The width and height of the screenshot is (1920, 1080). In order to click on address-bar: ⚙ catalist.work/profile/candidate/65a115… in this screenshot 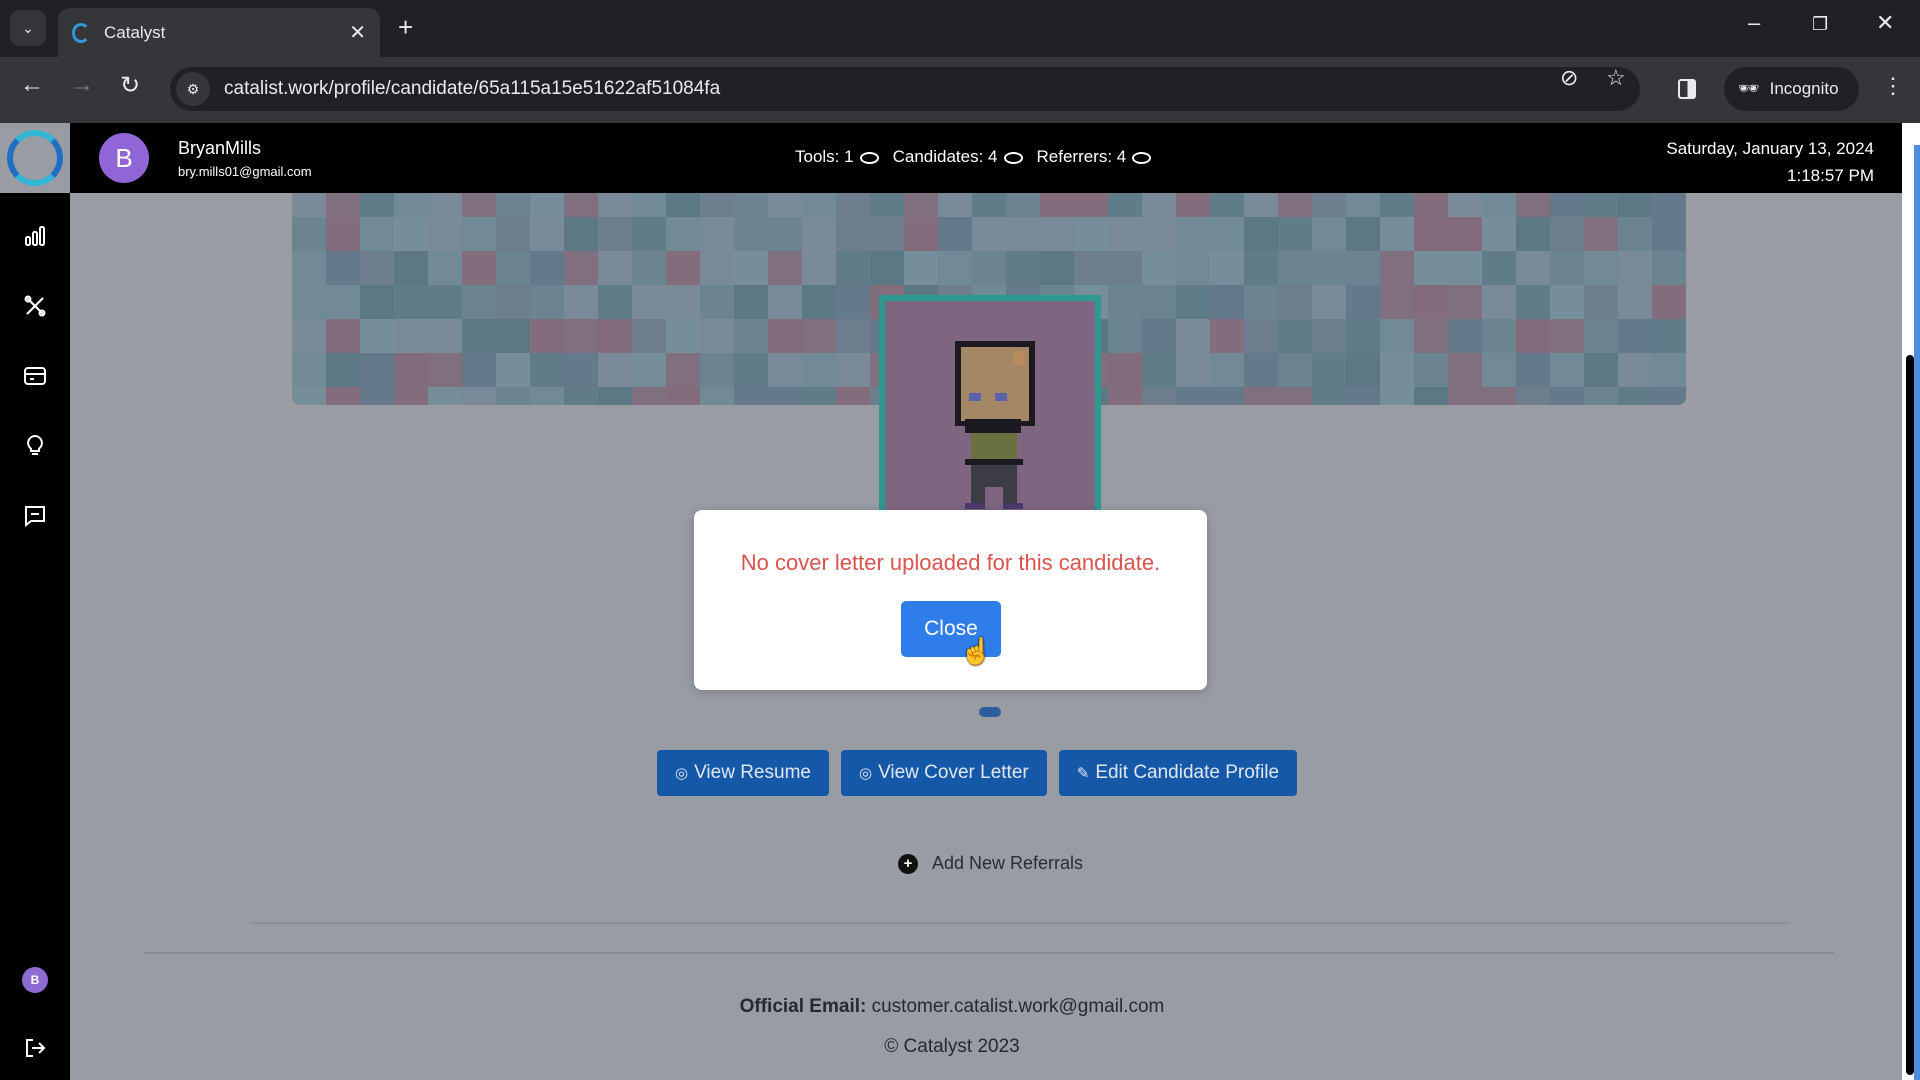, I will do `click(905, 89)`.